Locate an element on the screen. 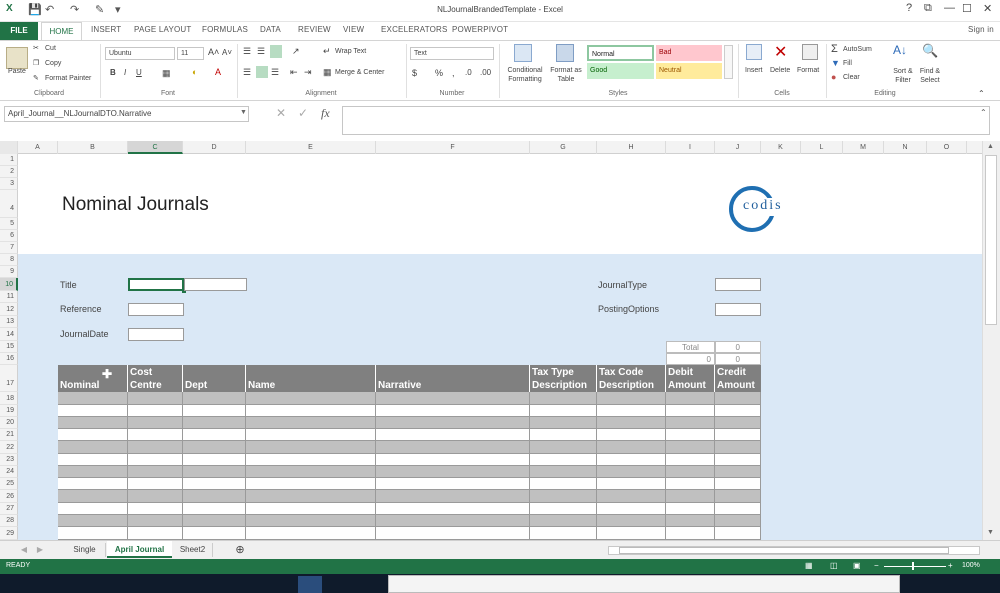  format-cells-icon is located at coordinates (810, 52).